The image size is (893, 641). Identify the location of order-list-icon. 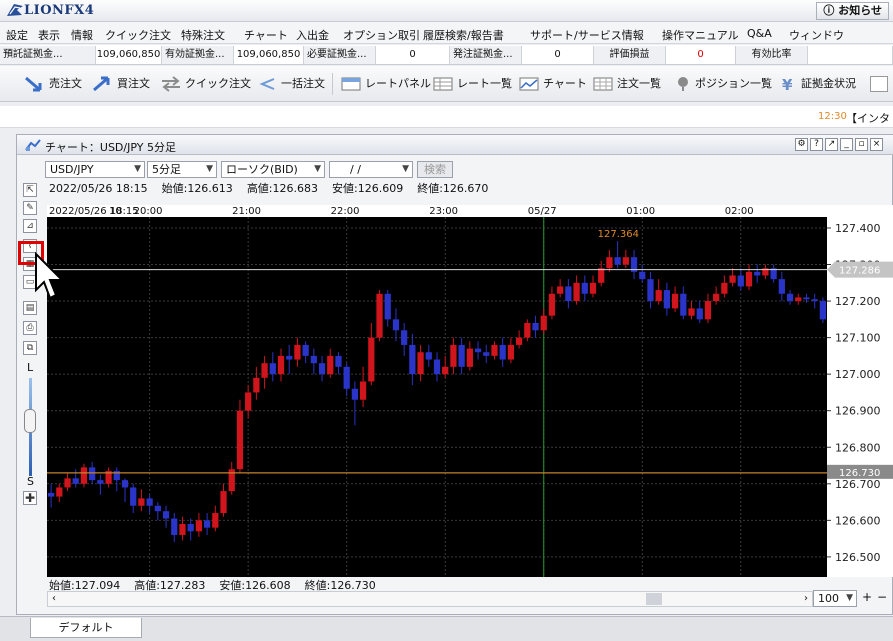
(603, 84).